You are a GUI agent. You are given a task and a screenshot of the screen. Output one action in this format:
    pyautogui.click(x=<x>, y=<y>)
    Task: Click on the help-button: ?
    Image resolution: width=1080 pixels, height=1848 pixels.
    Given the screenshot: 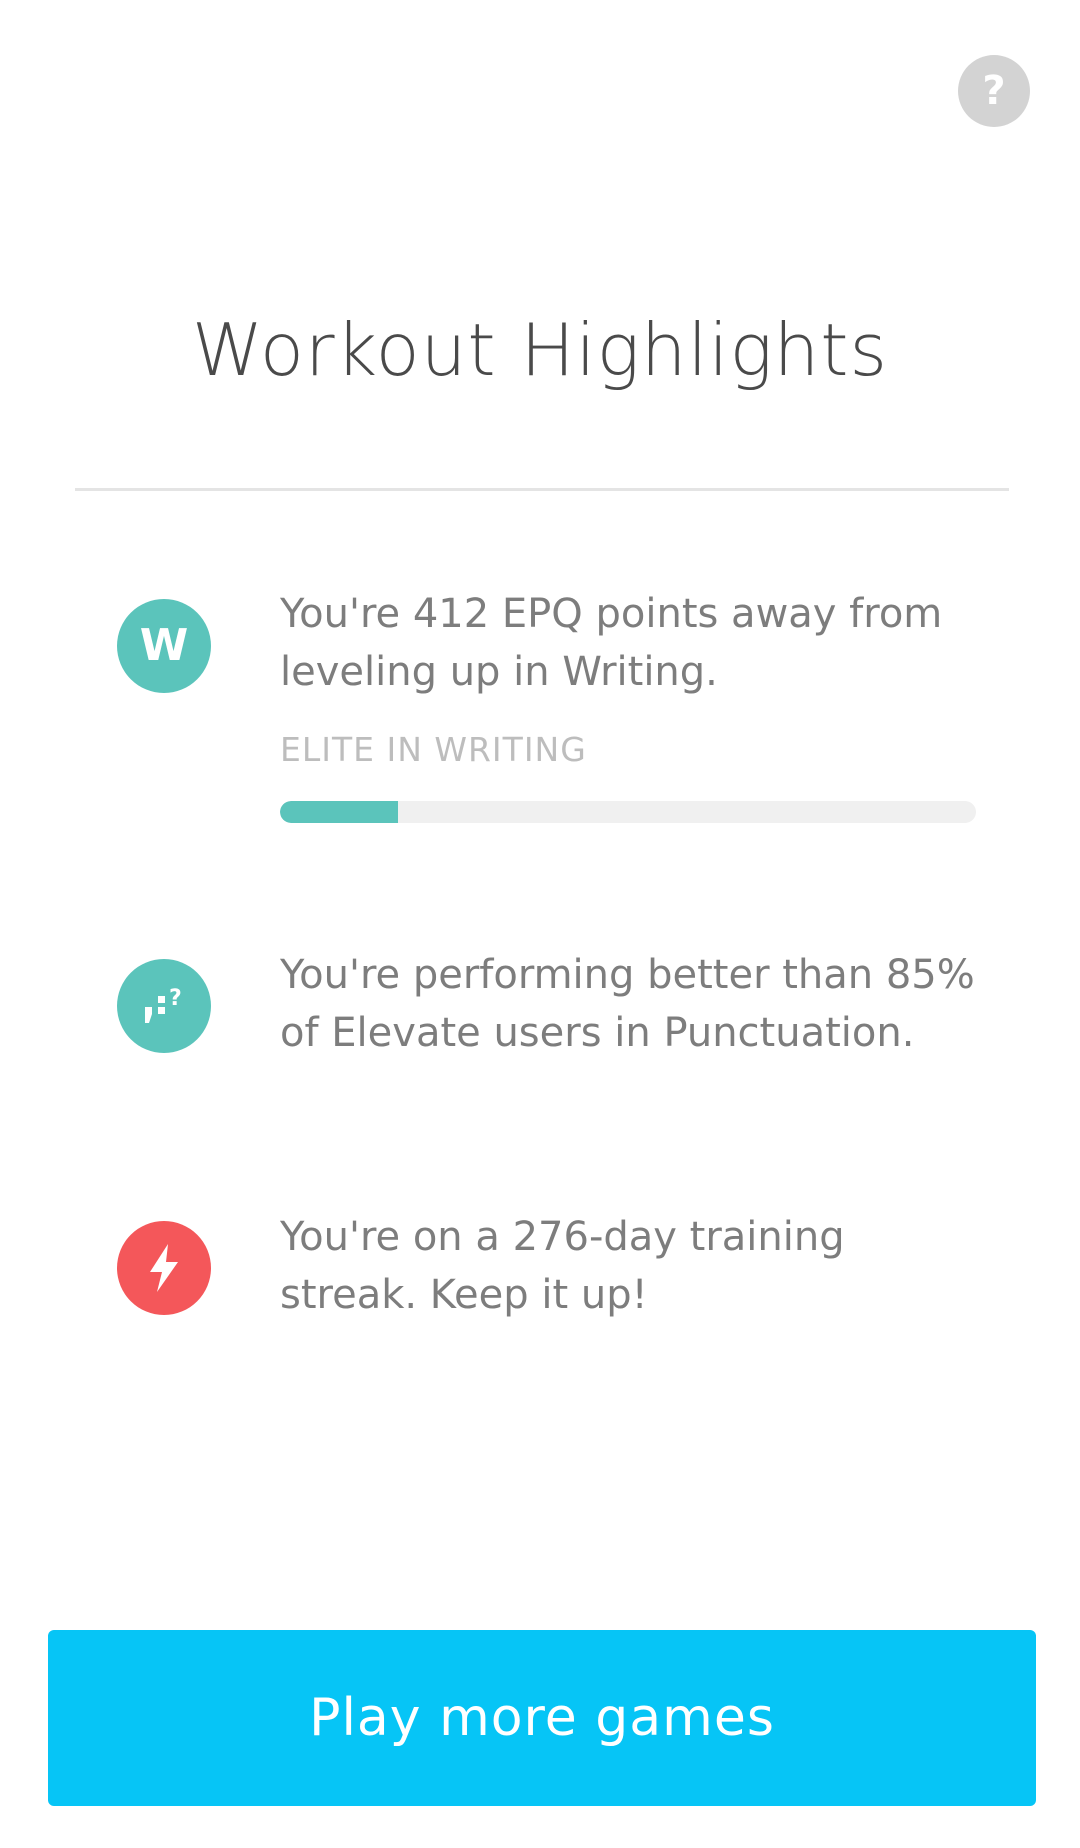 What is the action you would take?
    pyautogui.click(x=994, y=91)
    